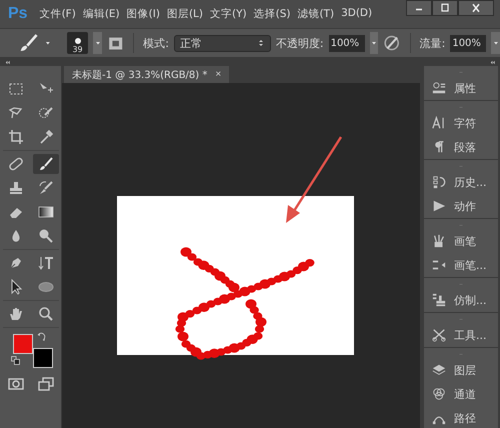  What do you see at coordinates (16, 314) in the screenshot?
I see `hand-icon` at bounding box center [16, 314].